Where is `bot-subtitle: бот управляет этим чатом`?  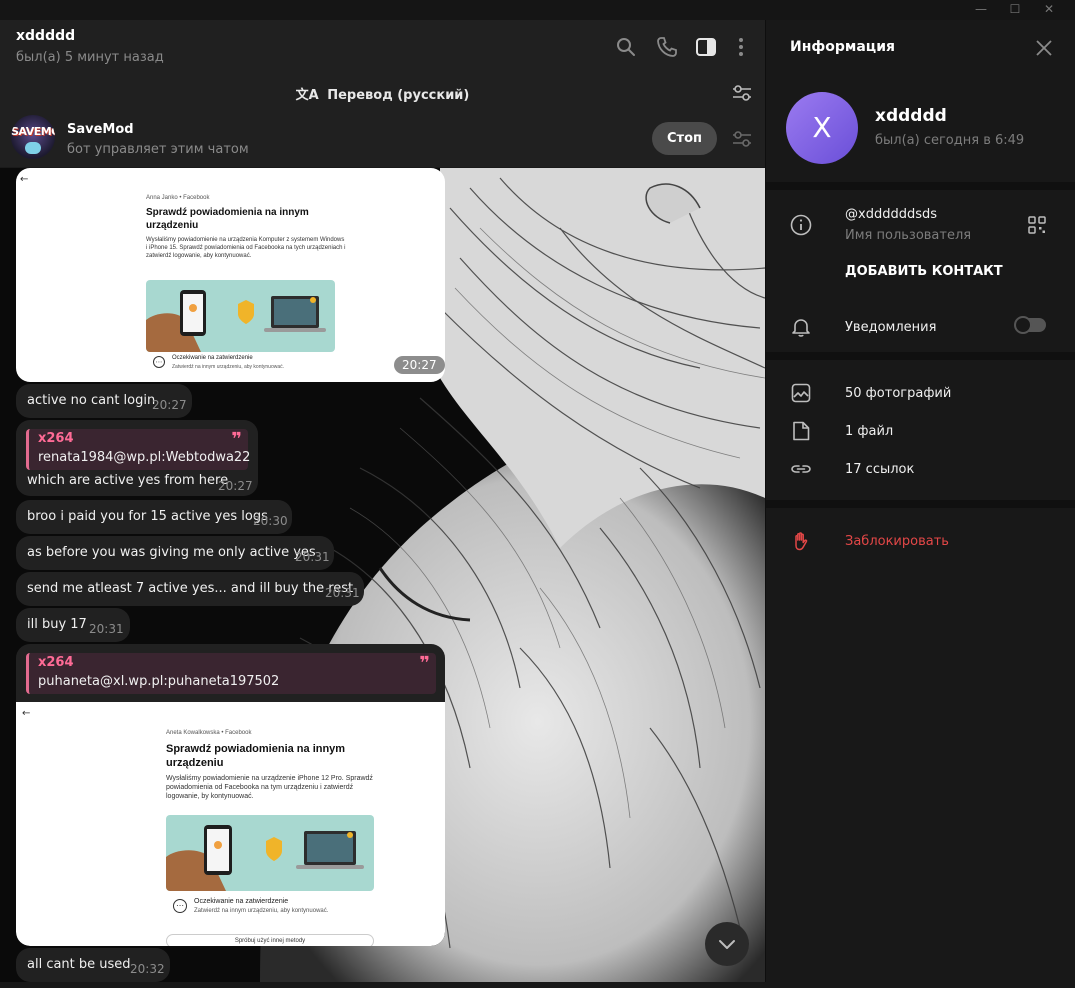 bot-subtitle: бот управляет этим чатом is located at coordinates (158, 149).